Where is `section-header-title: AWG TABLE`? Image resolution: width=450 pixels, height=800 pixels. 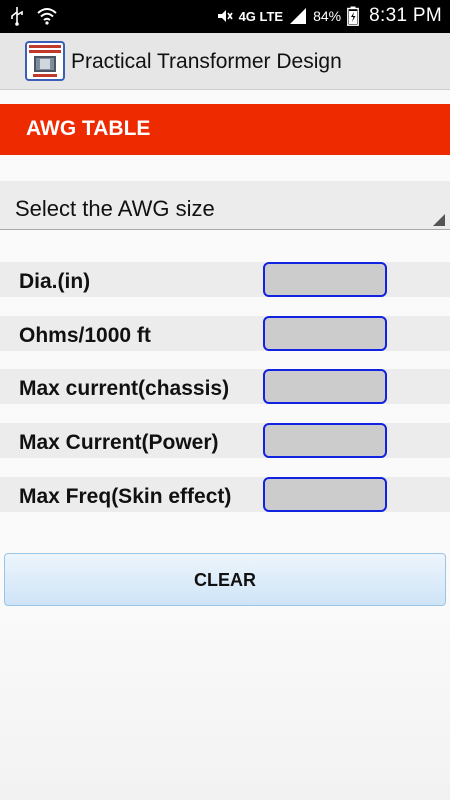
section-header-title: AWG TABLE is located at coordinates (88, 128).